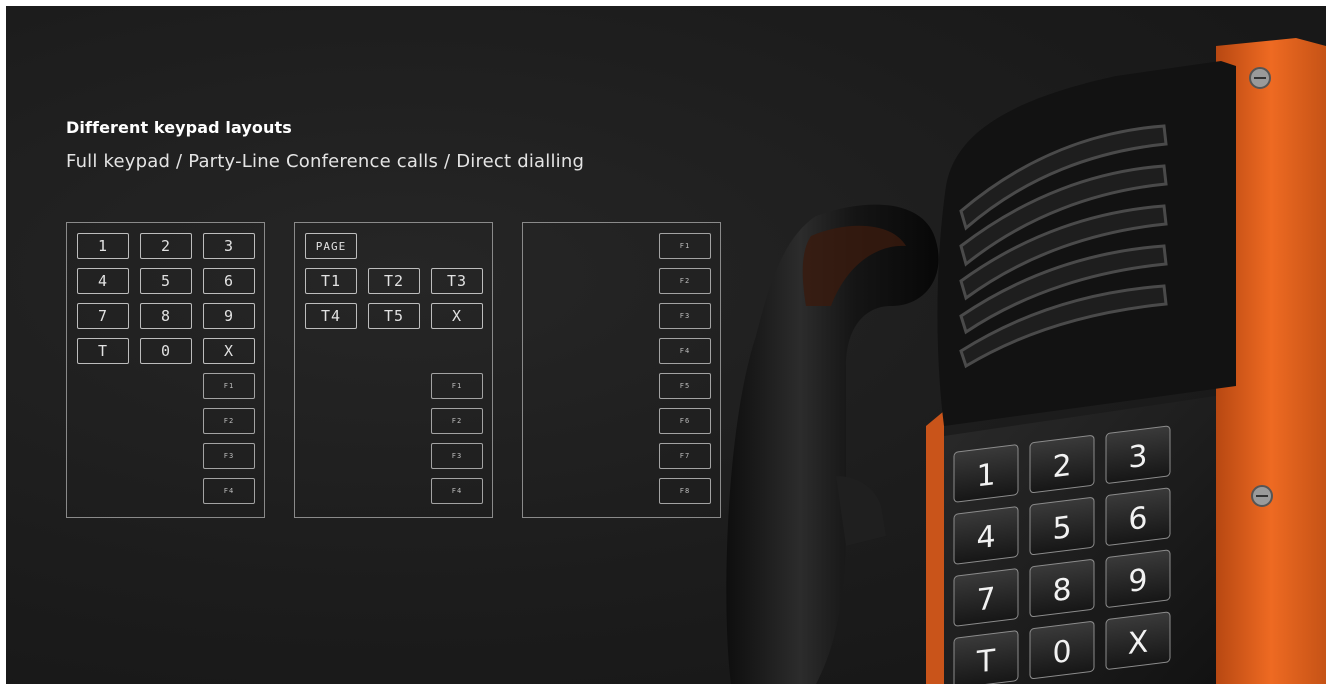  Describe the element at coordinates (229, 316) in the screenshot. I see `key-9: 9` at that location.